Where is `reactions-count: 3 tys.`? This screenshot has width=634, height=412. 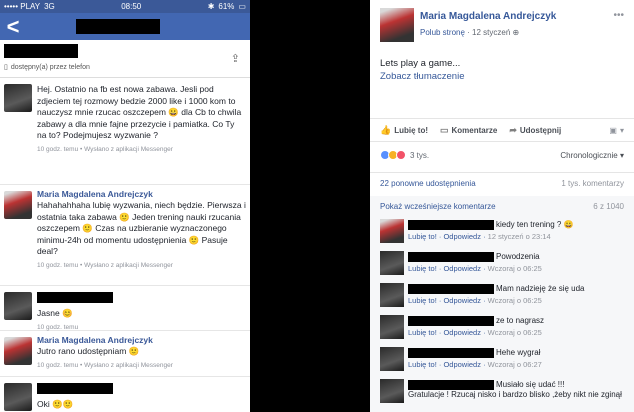
reactions-count: 3 tys. is located at coordinates (419, 155).